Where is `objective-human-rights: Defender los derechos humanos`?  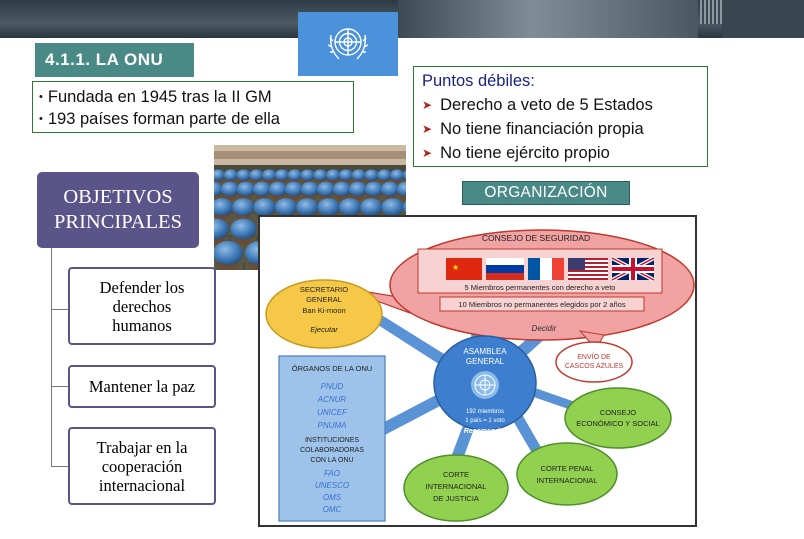
objective-human-rights: Defender los derechos humanos is located at coordinates (142, 306).